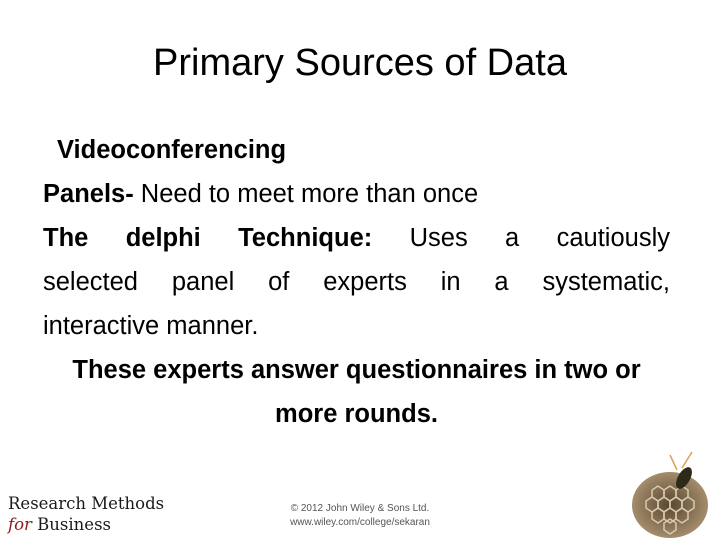 The image size is (720, 540). Describe the element at coordinates (20, 524) in the screenshot. I see `brand-for: for` at that location.